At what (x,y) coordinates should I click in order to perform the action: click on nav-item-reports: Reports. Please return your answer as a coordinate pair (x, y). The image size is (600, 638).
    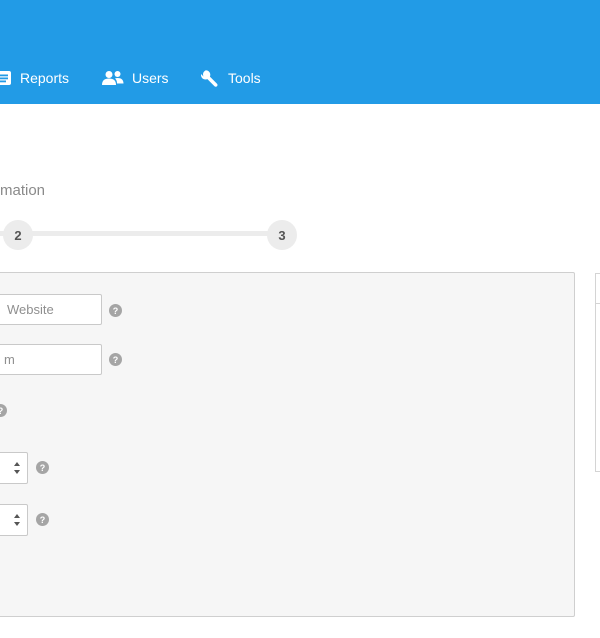
    Looking at the image, I should click on (34, 78).